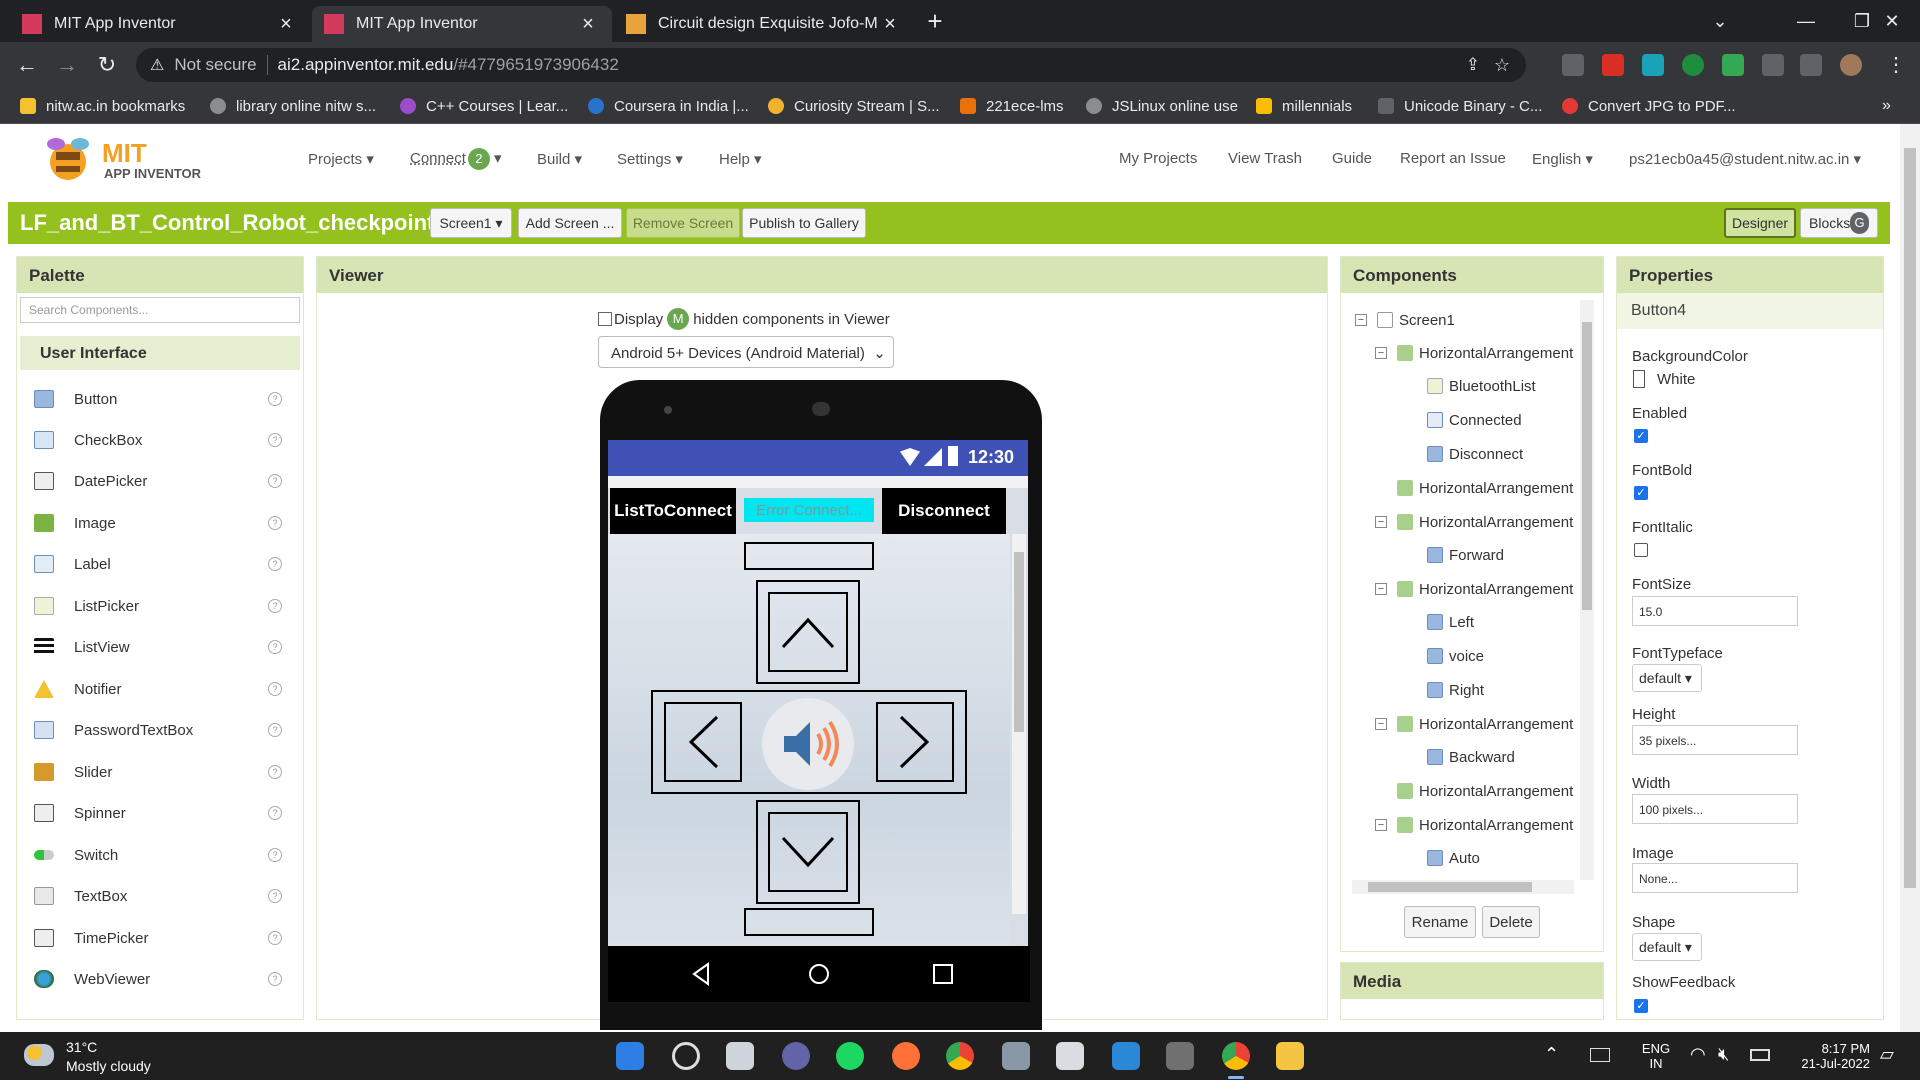 This screenshot has width=1920, height=1080. I want to click on palette-item-checkbox: CheckBox?, so click(159, 440).